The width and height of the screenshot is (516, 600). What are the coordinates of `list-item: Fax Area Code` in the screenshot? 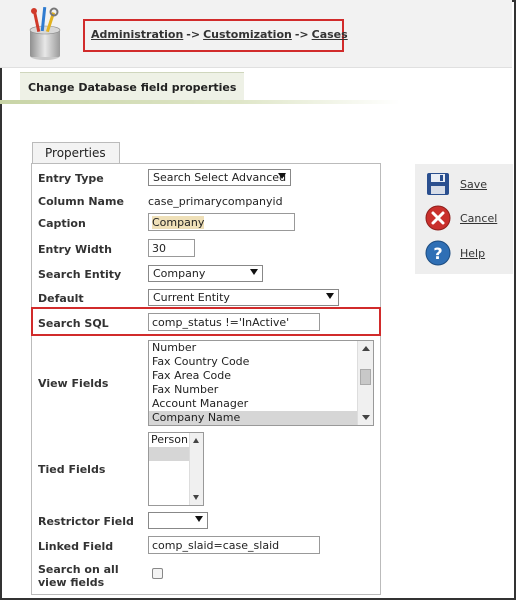 It's located at (261, 376).